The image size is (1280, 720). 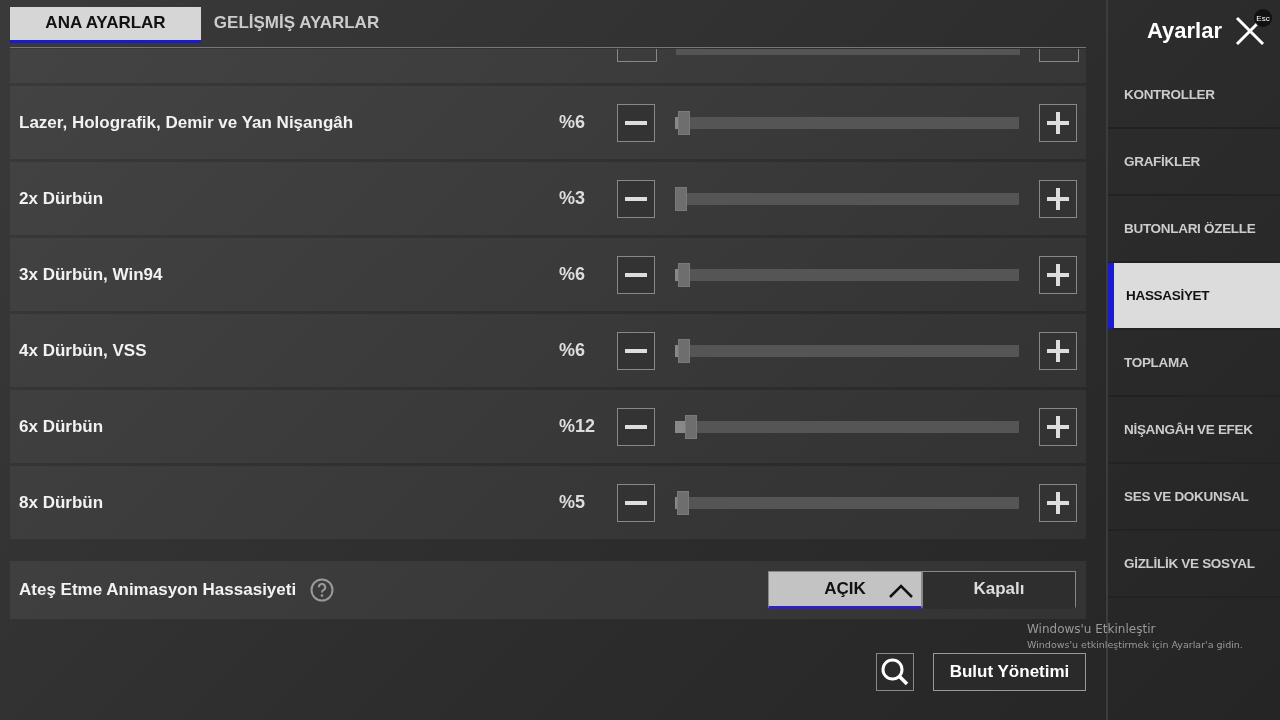 What do you see at coordinates (1194, 497) in the screenshot?
I see `sidebar-item: SES VE DOKUNSAL` at bounding box center [1194, 497].